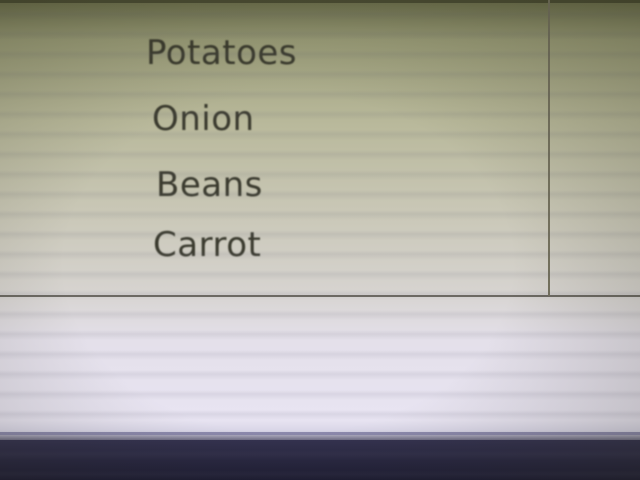 This screenshot has height=480, width=640. Describe the element at coordinates (228, 253) in the screenshot. I see `list-item-carrot: Carrot` at that location.